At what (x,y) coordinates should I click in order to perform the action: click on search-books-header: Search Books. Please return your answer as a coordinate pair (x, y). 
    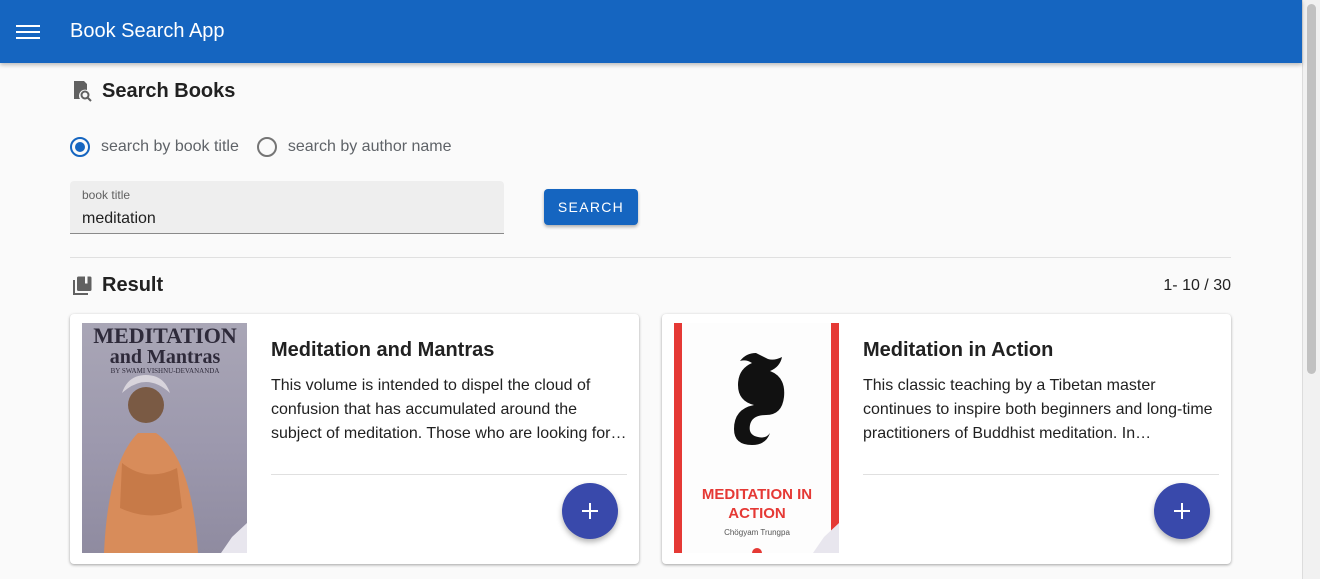
    Looking at the image, I should click on (153, 91).